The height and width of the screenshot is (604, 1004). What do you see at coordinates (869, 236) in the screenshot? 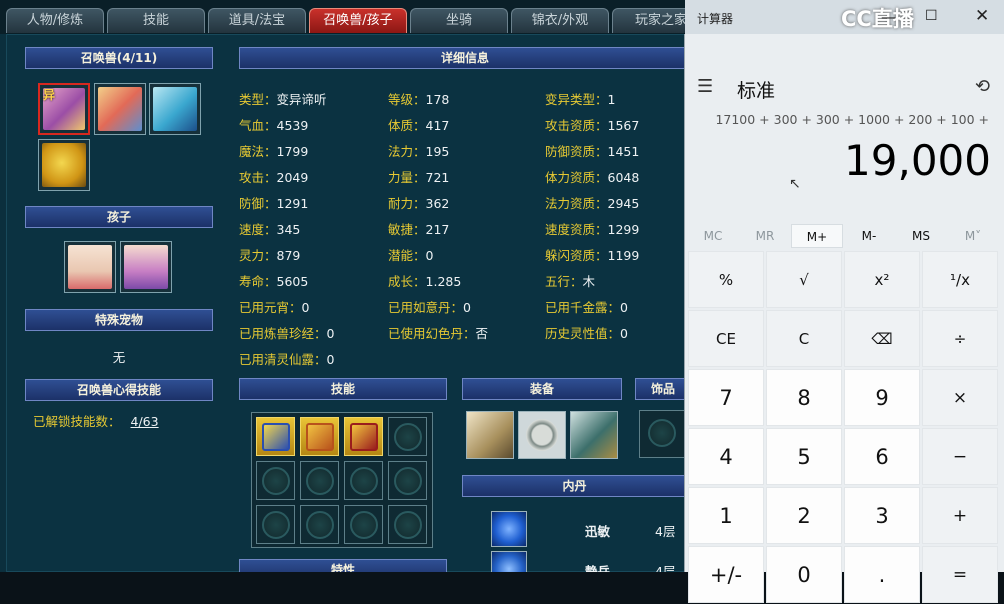
I see `memory-button: M-` at bounding box center [869, 236].